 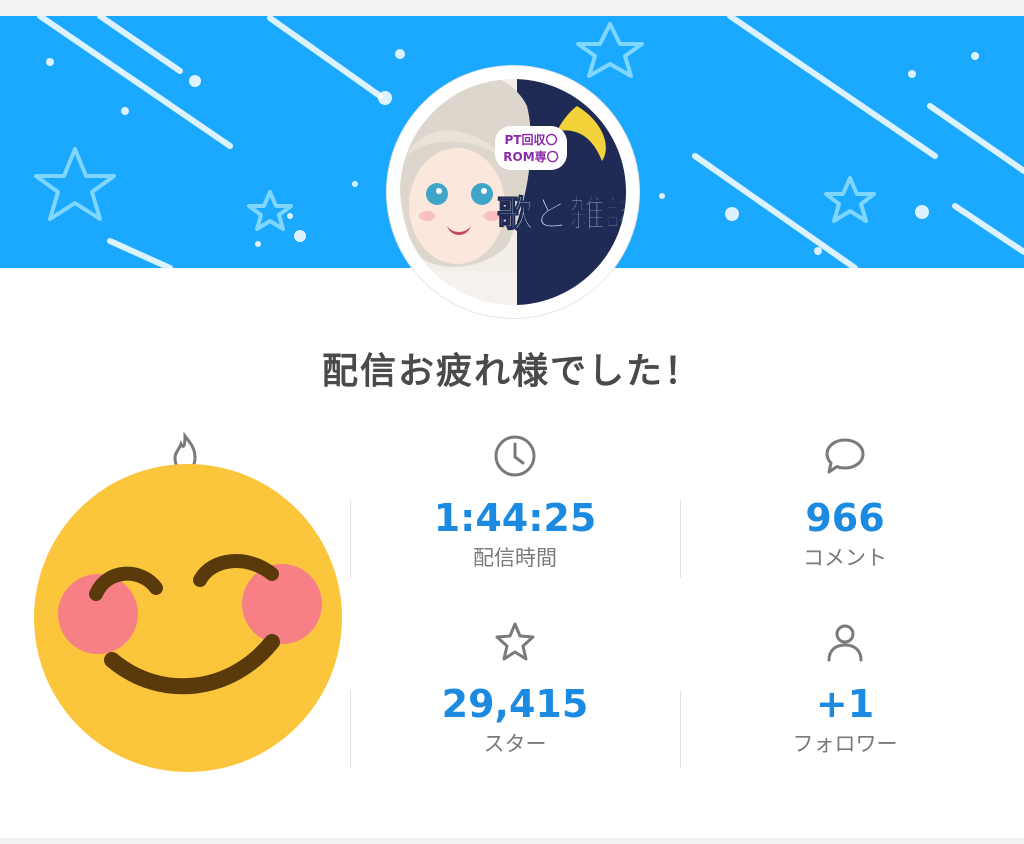 I want to click on stat-comments-value: 966, so click(x=845, y=518).